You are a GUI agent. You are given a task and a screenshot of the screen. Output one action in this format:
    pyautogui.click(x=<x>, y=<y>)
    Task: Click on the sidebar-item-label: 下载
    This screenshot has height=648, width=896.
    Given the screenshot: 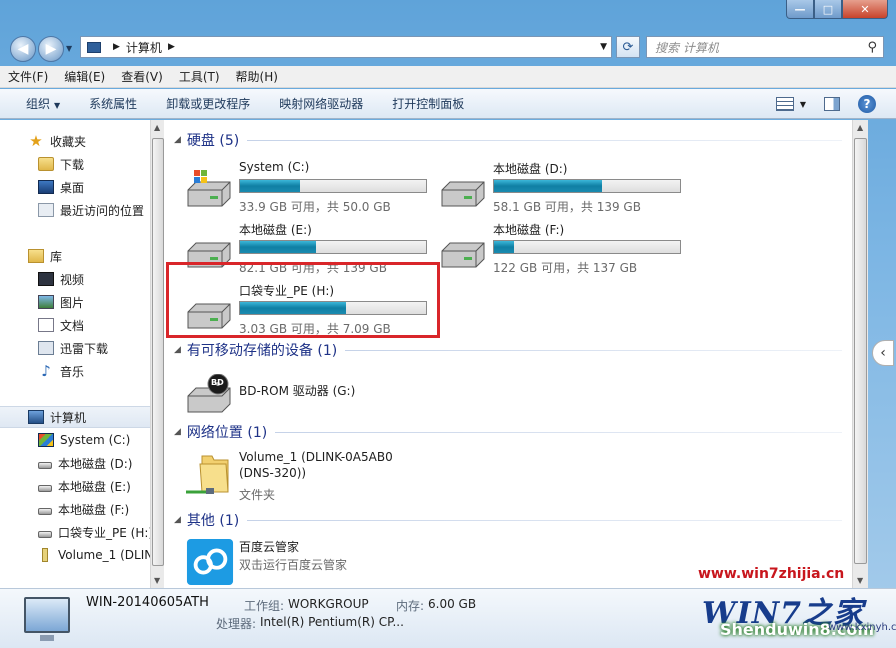 What is the action you would take?
    pyautogui.click(x=72, y=164)
    